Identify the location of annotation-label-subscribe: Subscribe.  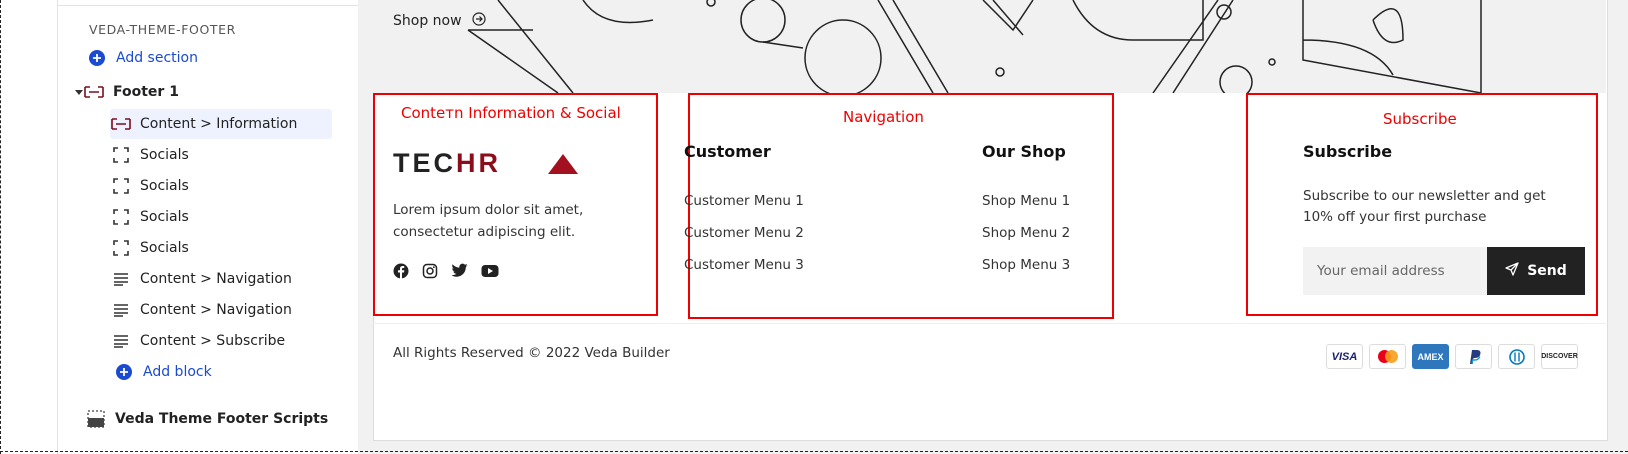
(1420, 119).